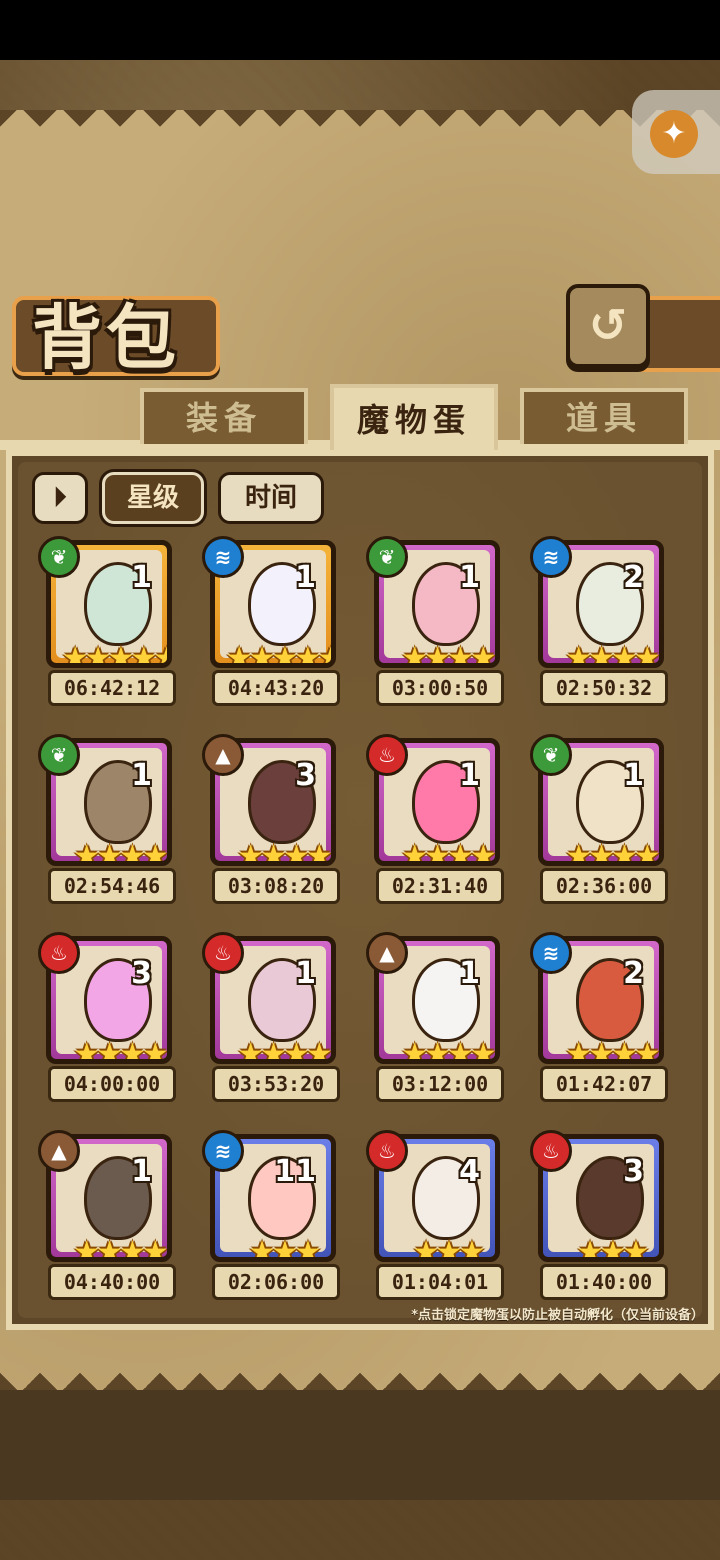 The height and width of the screenshot is (1560, 720). What do you see at coordinates (604, 886) in the screenshot?
I see `egg-hatch-timer: 02:36:00` at bounding box center [604, 886].